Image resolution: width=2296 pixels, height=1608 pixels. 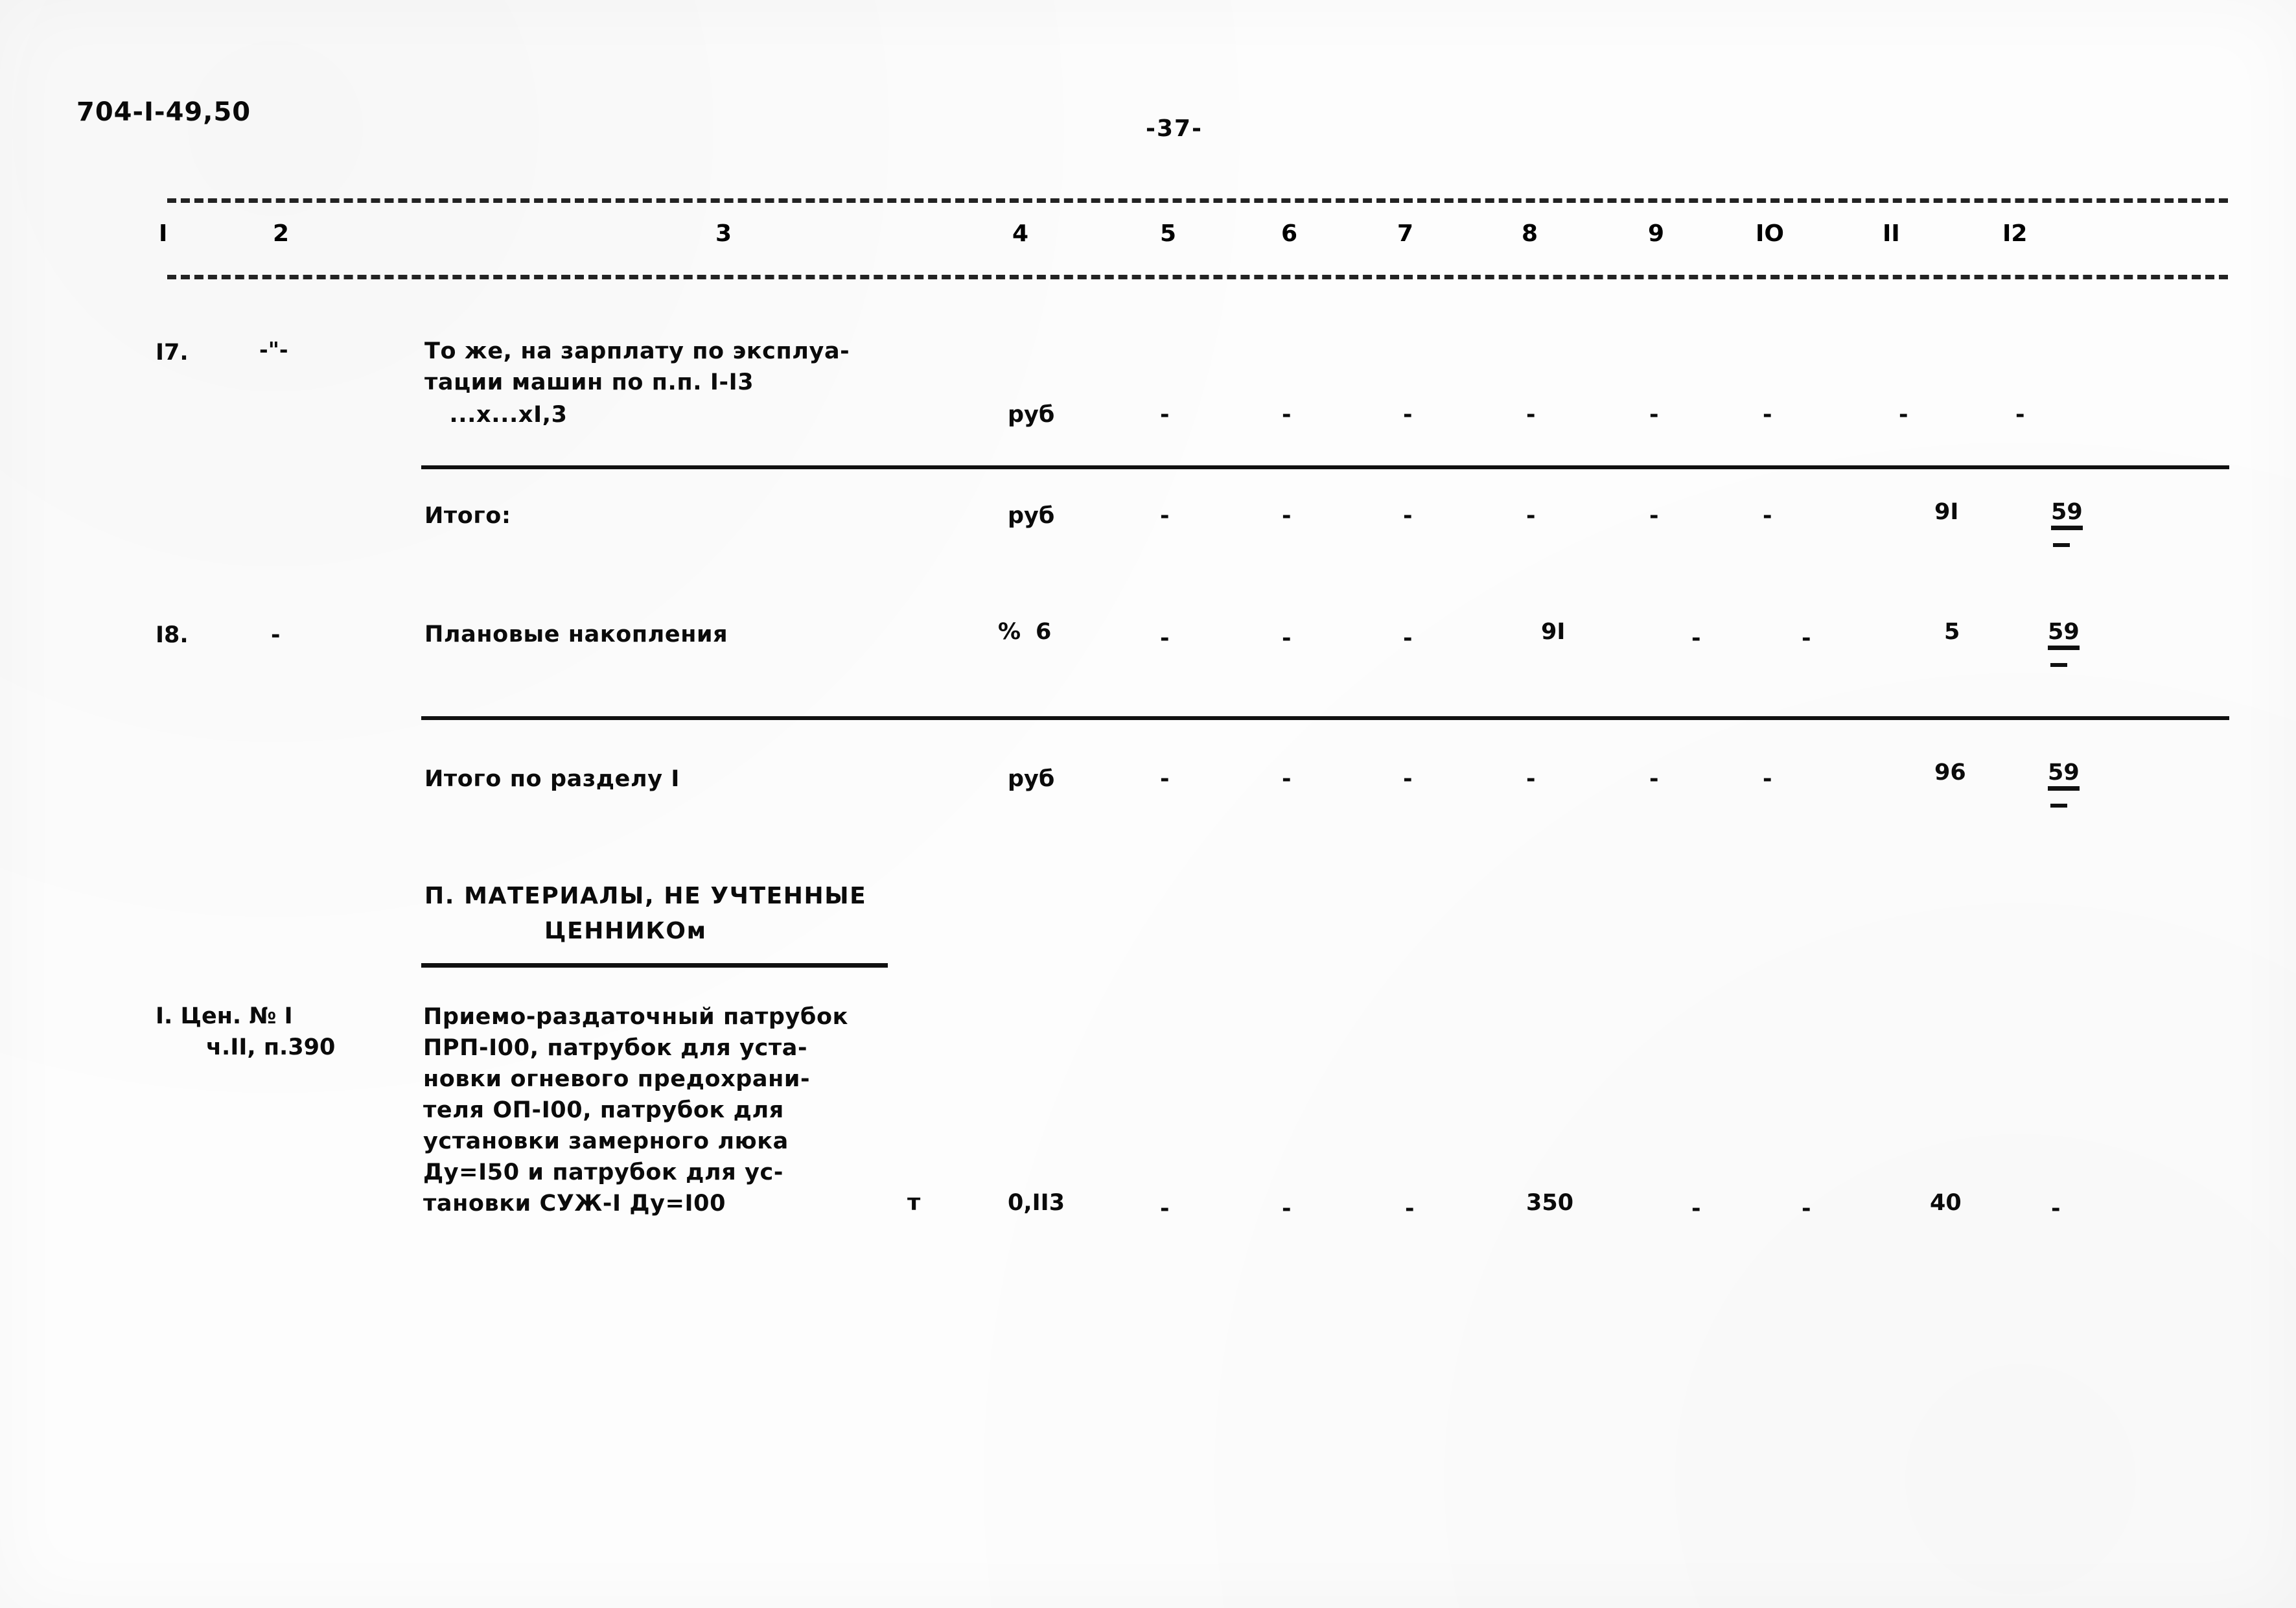 What do you see at coordinates (1287, 638) in the screenshot?
I see `row-18-col-6: -` at bounding box center [1287, 638].